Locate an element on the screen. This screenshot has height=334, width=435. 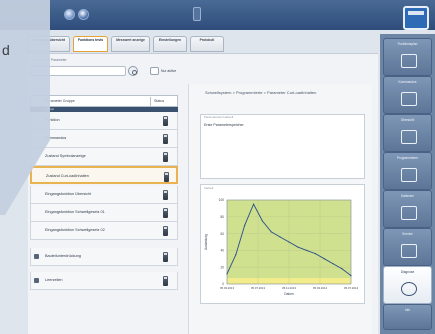
toolbar-button-label: Kommandos is located at coordinates (407, 82).